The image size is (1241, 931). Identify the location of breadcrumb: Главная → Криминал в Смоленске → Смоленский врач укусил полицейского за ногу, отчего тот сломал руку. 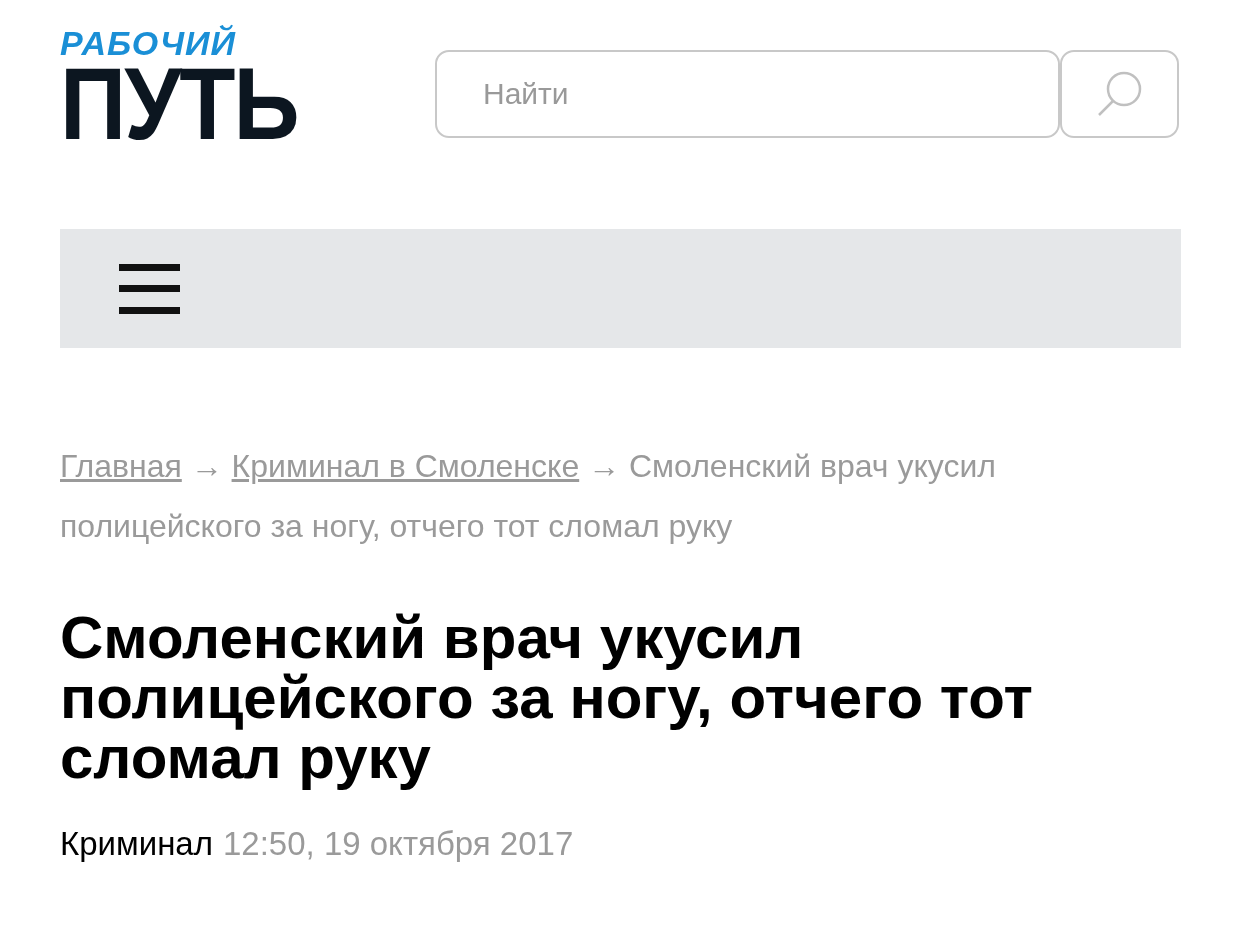
(528, 496).